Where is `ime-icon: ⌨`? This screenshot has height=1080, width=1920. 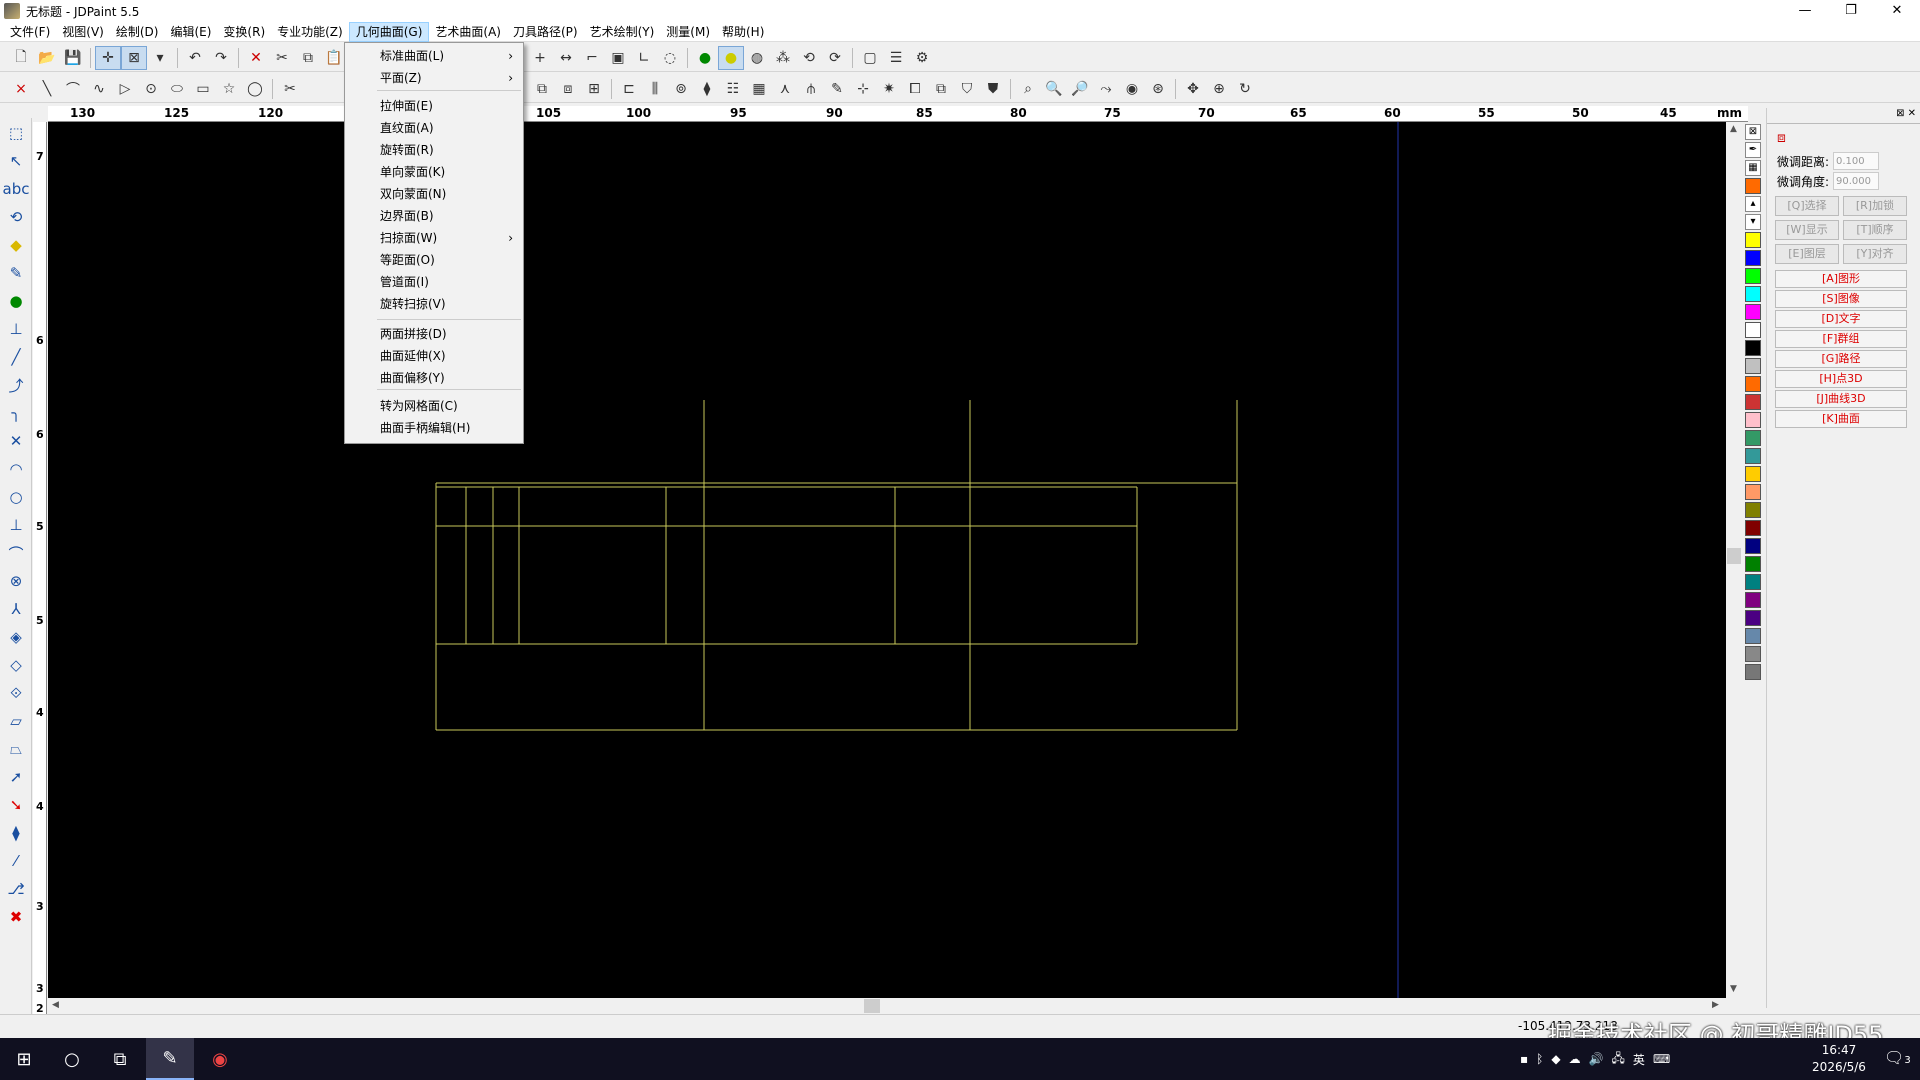
ime-icon: ⌨ is located at coordinates (1661, 1059).